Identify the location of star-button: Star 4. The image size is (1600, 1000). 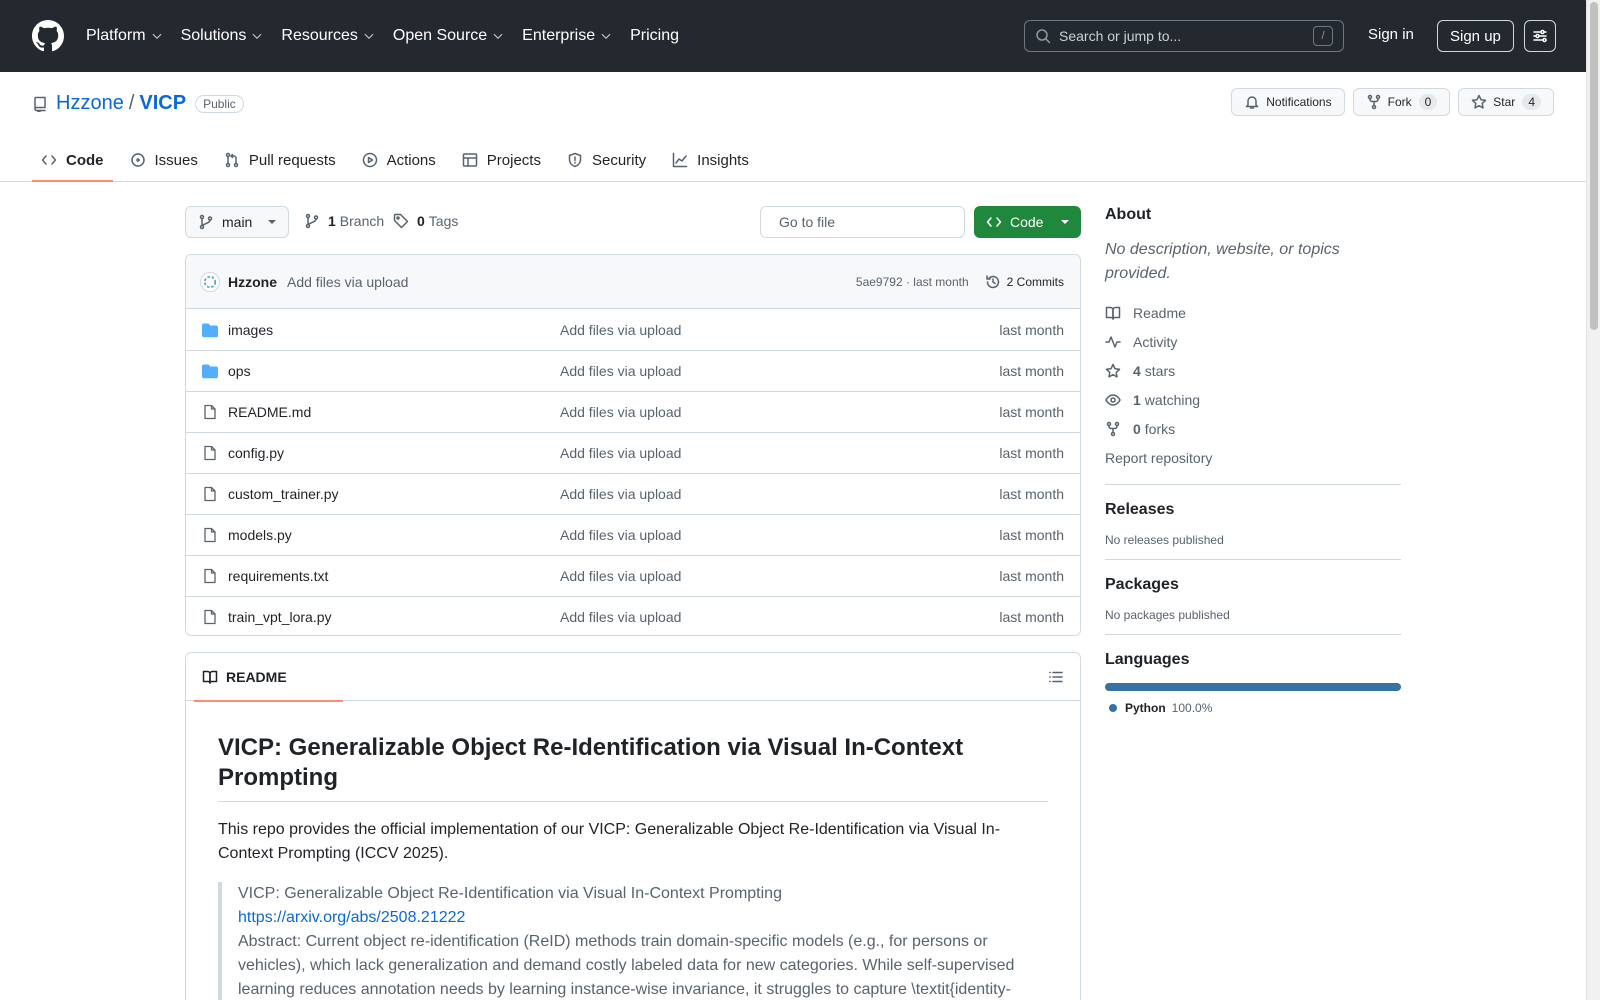
(1506, 102).